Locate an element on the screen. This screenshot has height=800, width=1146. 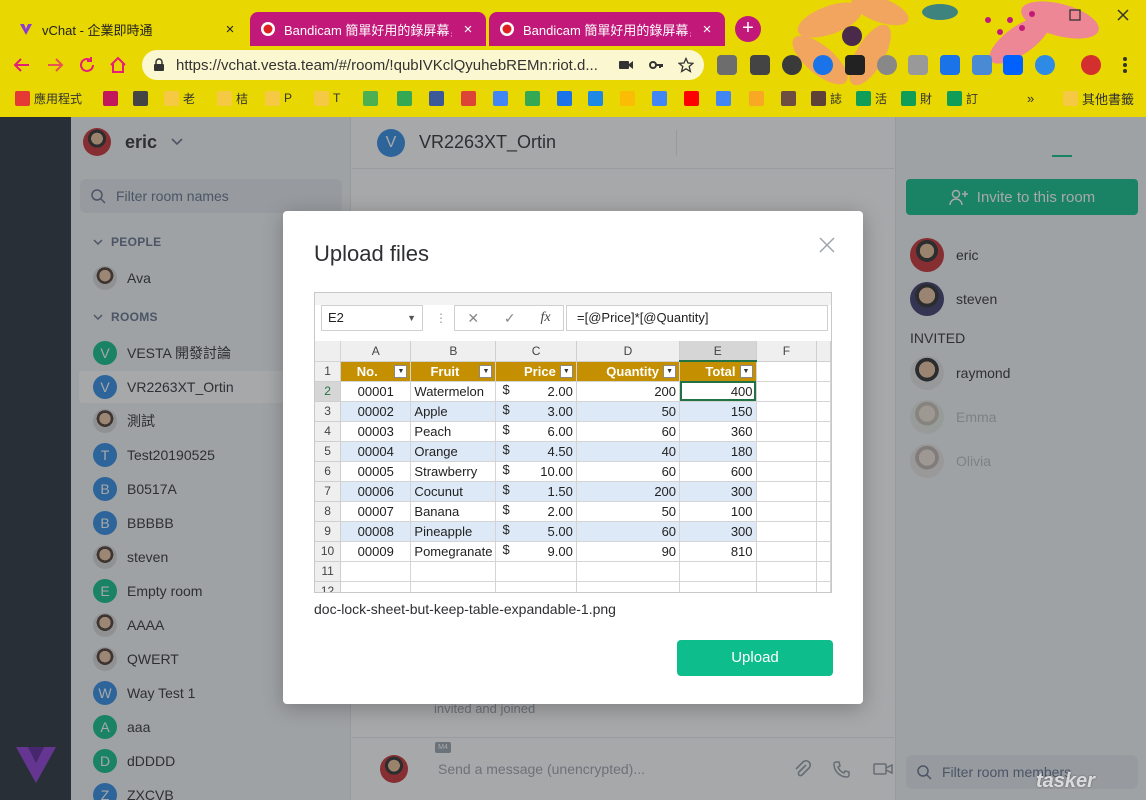
camera-blocked-icon is located at coordinates (626, 65).